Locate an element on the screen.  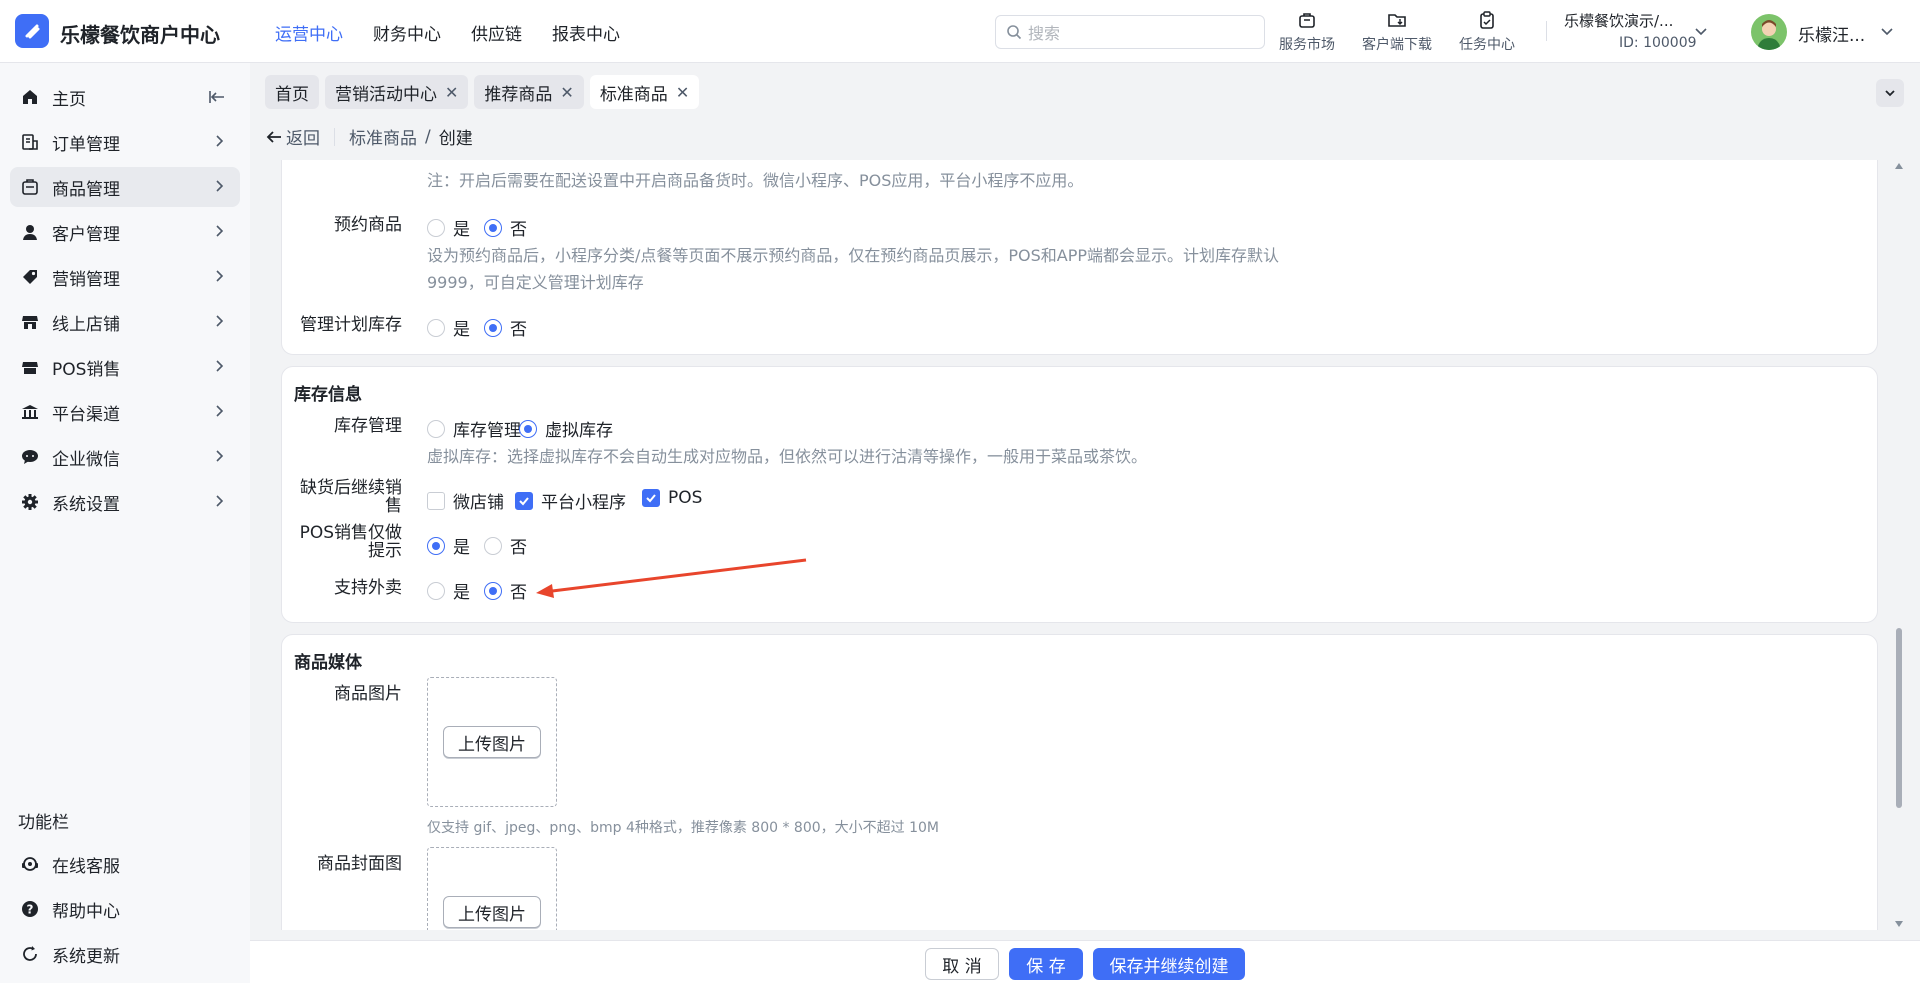
search-input: 搜索 is located at coordinates (1130, 32).